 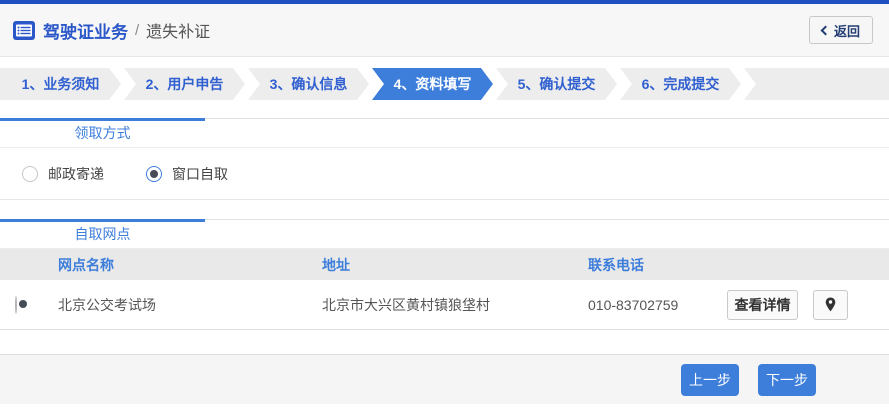 I want to click on back-button: 返回, so click(x=840, y=30).